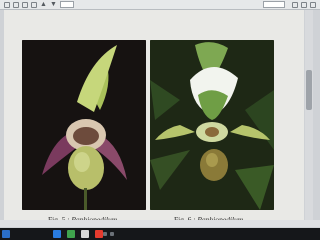 Image resolution: width=320 pixels, height=240 pixels. I want to click on prev-page-icon: ▲, so click(43, 5).